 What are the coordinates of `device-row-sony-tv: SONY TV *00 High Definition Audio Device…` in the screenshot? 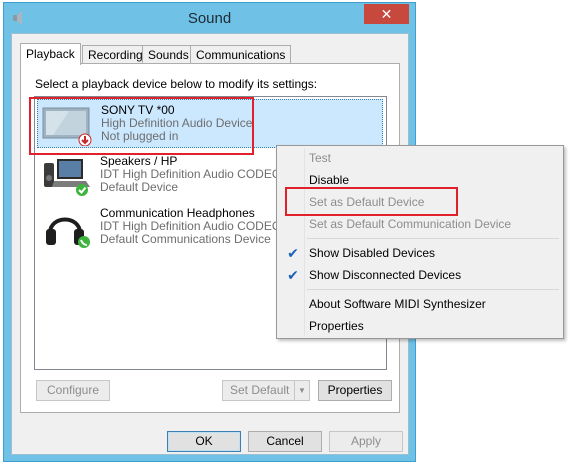 It's located at (210, 123).